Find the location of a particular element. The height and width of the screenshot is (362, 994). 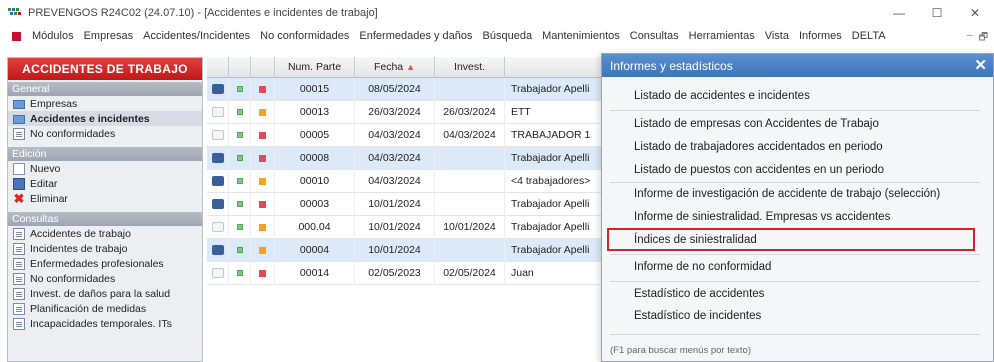

menu-busqueda: Búsqueda is located at coordinates (508, 36).